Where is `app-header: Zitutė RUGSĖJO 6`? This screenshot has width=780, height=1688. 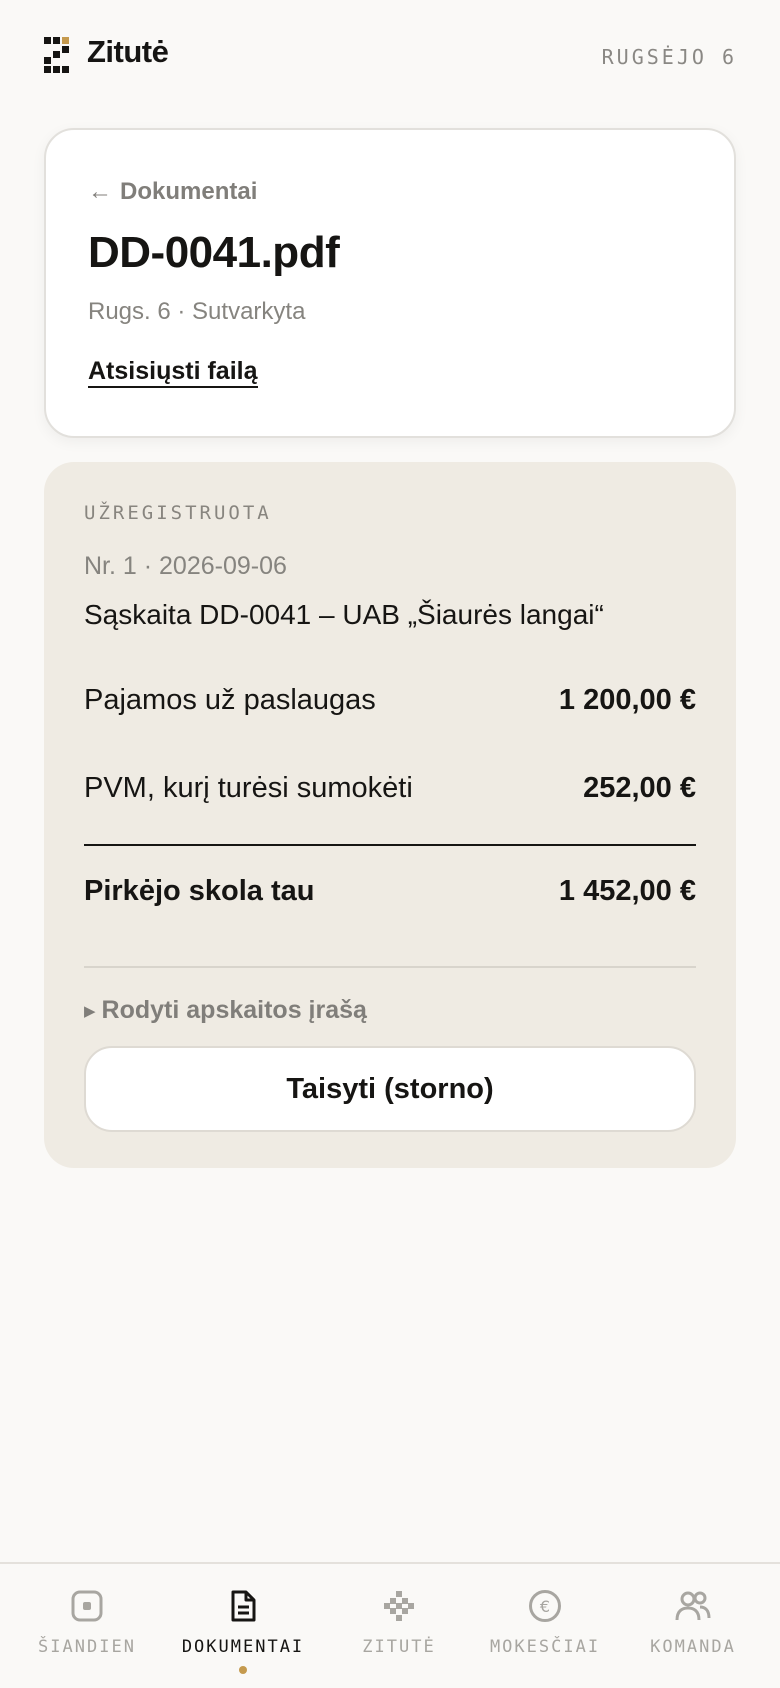
app-header: Zitutė RUGSĖJO 6 is located at coordinates (390, 56).